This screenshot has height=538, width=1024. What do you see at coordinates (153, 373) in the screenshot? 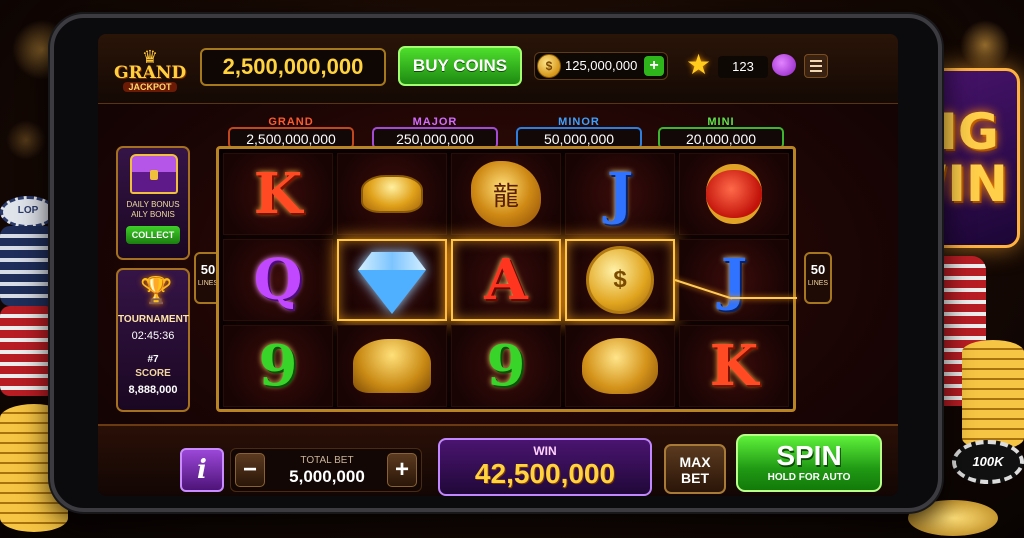
I see `score-label: SCORE` at bounding box center [153, 373].